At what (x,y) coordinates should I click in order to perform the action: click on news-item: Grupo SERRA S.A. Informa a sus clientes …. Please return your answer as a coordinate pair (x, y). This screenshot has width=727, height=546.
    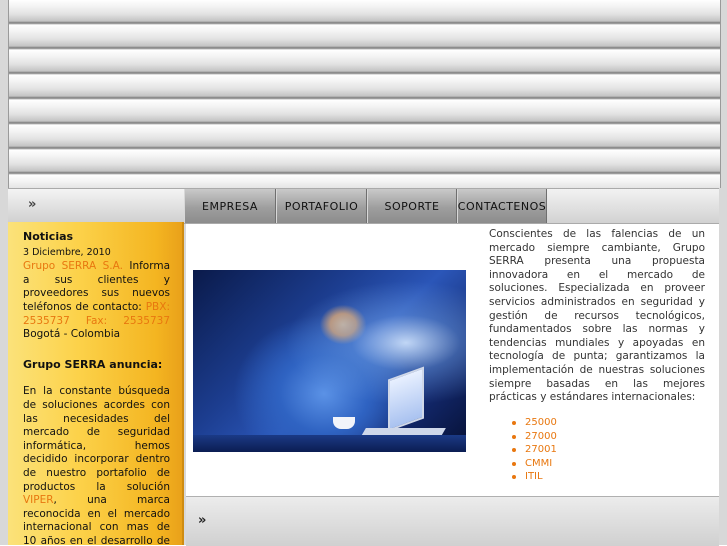
    Looking at the image, I should click on (96, 301).